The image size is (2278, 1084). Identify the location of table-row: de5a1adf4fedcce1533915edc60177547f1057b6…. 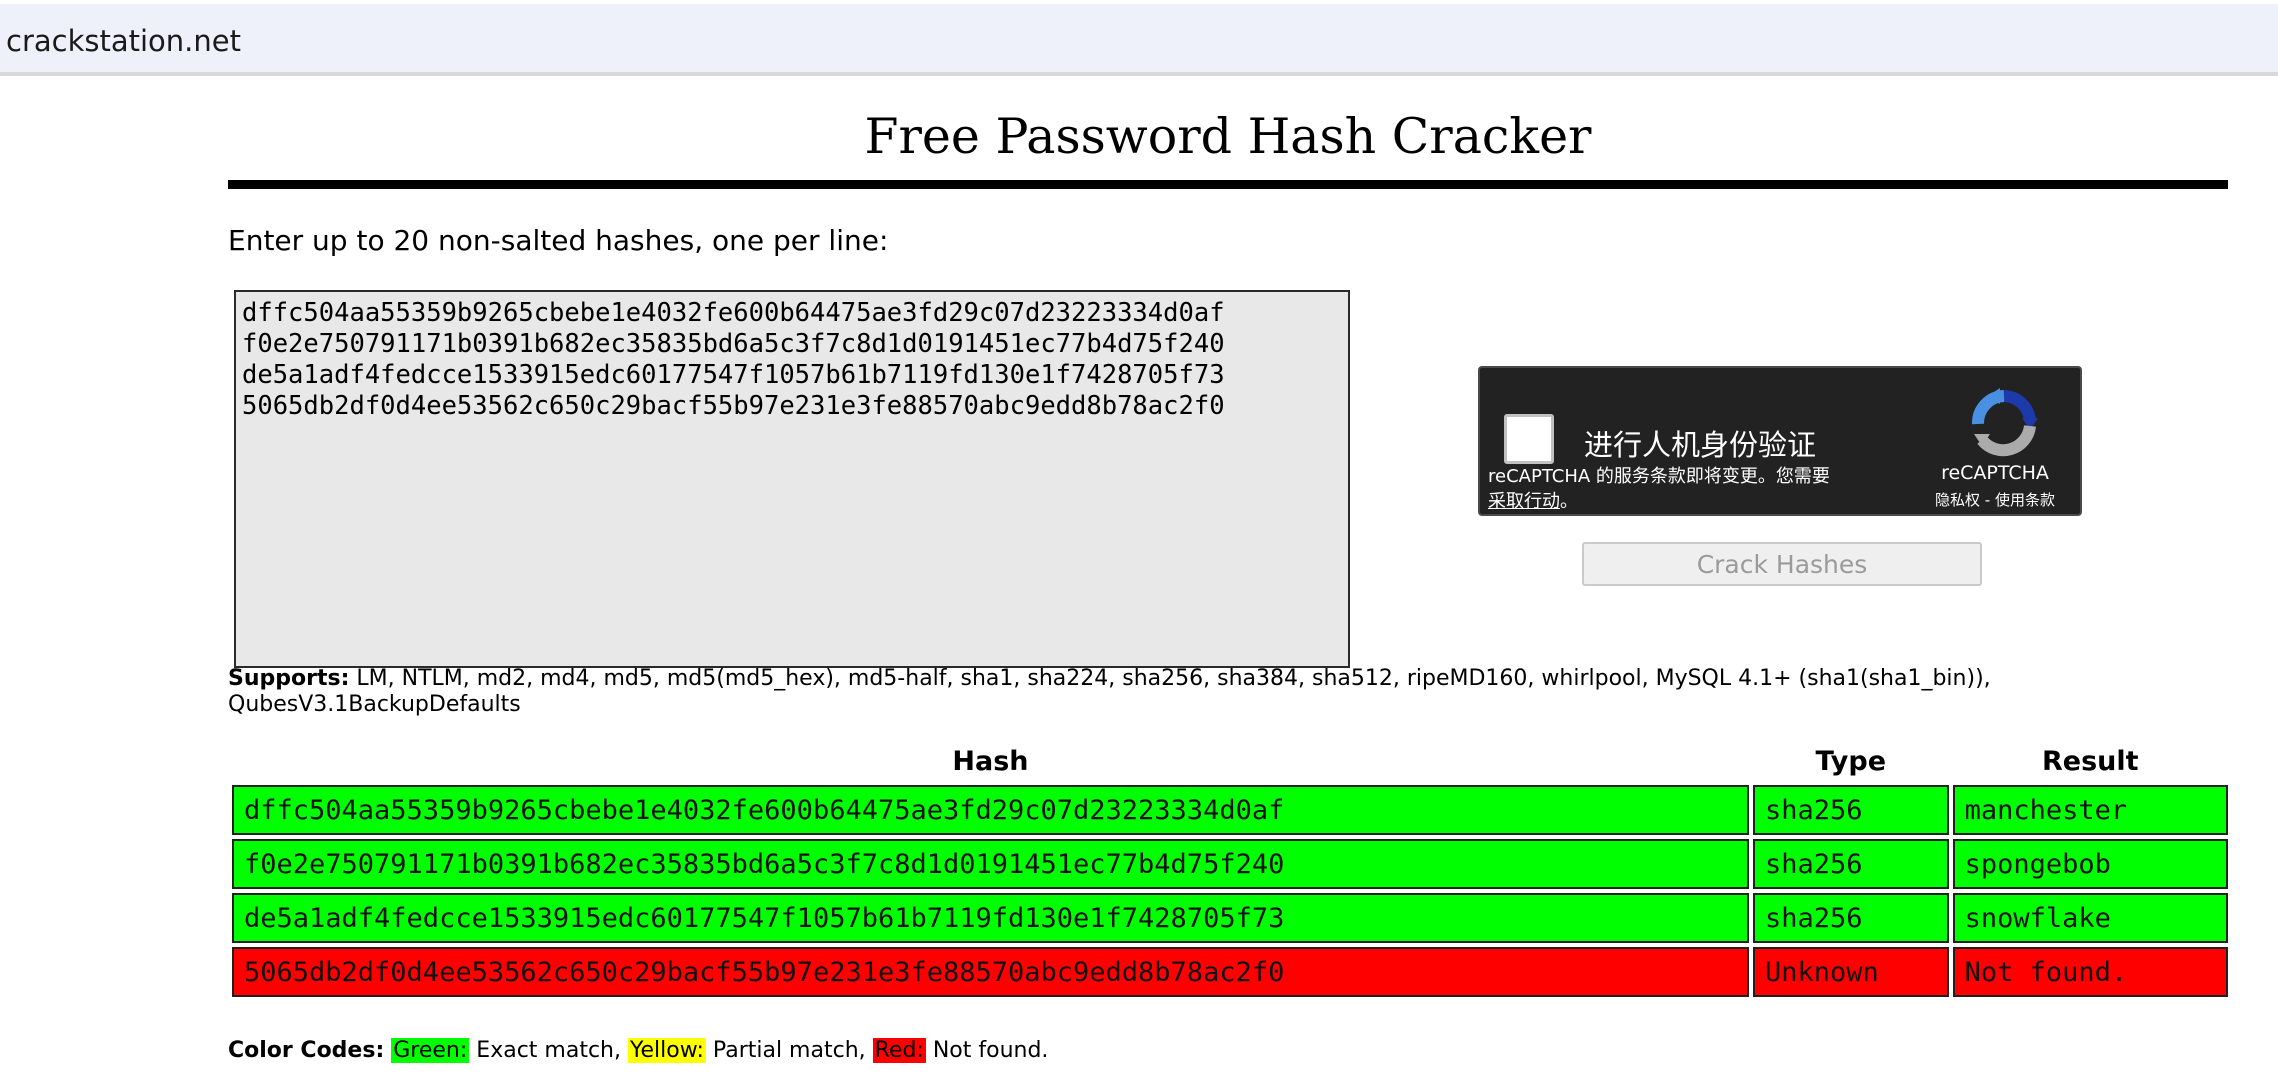
(1230, 918).